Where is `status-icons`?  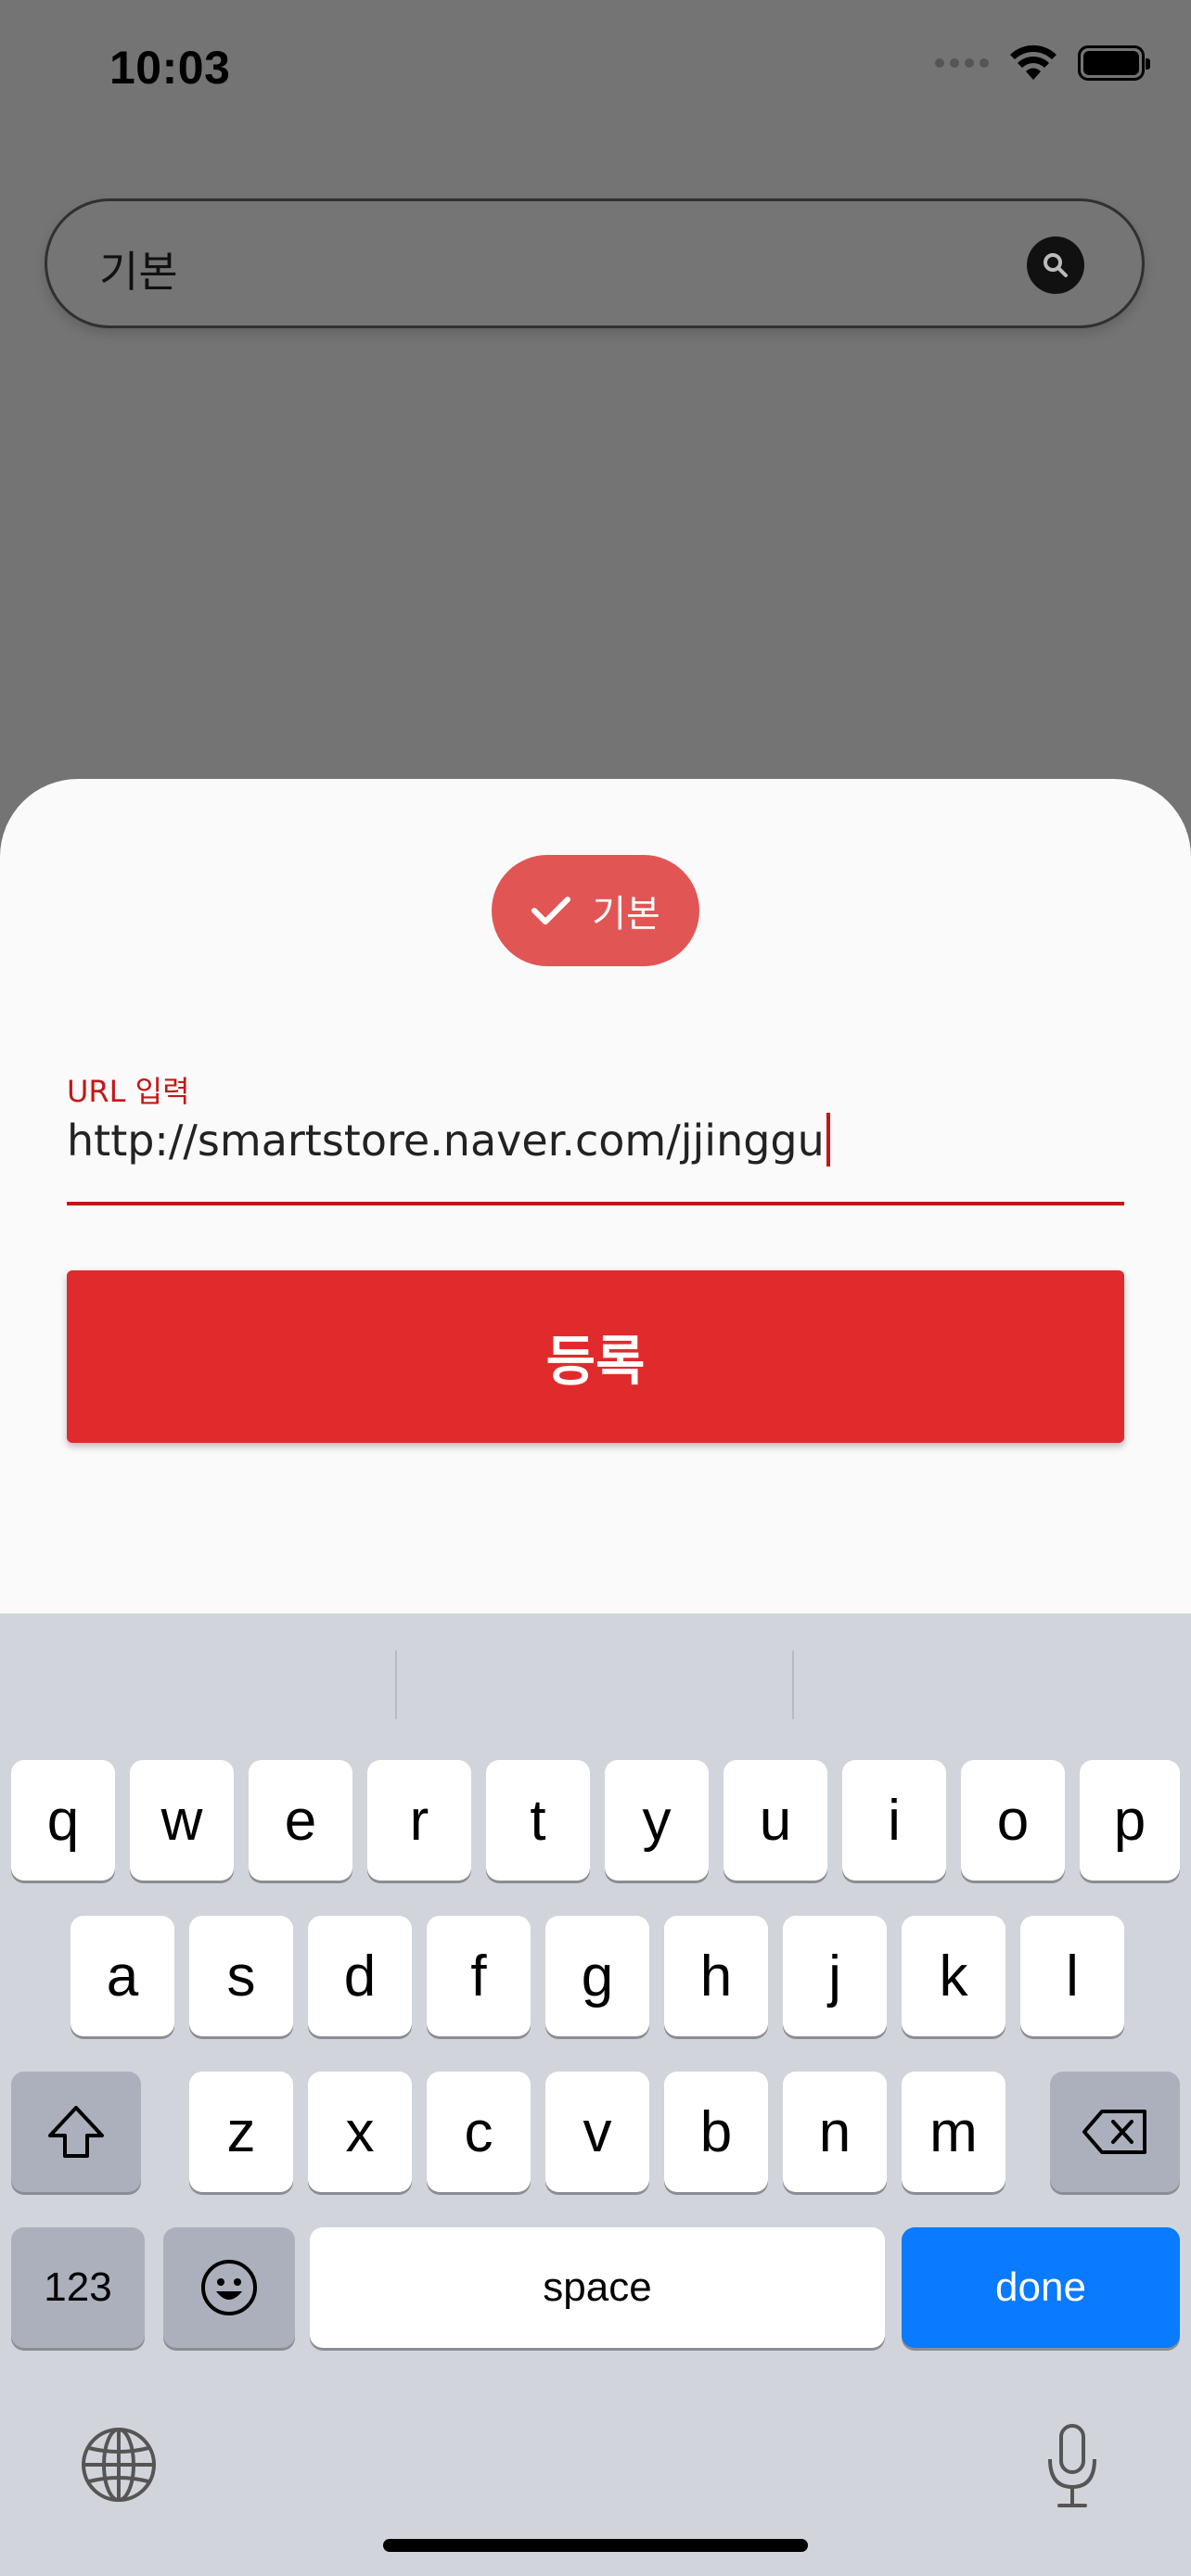 status-icons is located at coordinates (1042, 64).